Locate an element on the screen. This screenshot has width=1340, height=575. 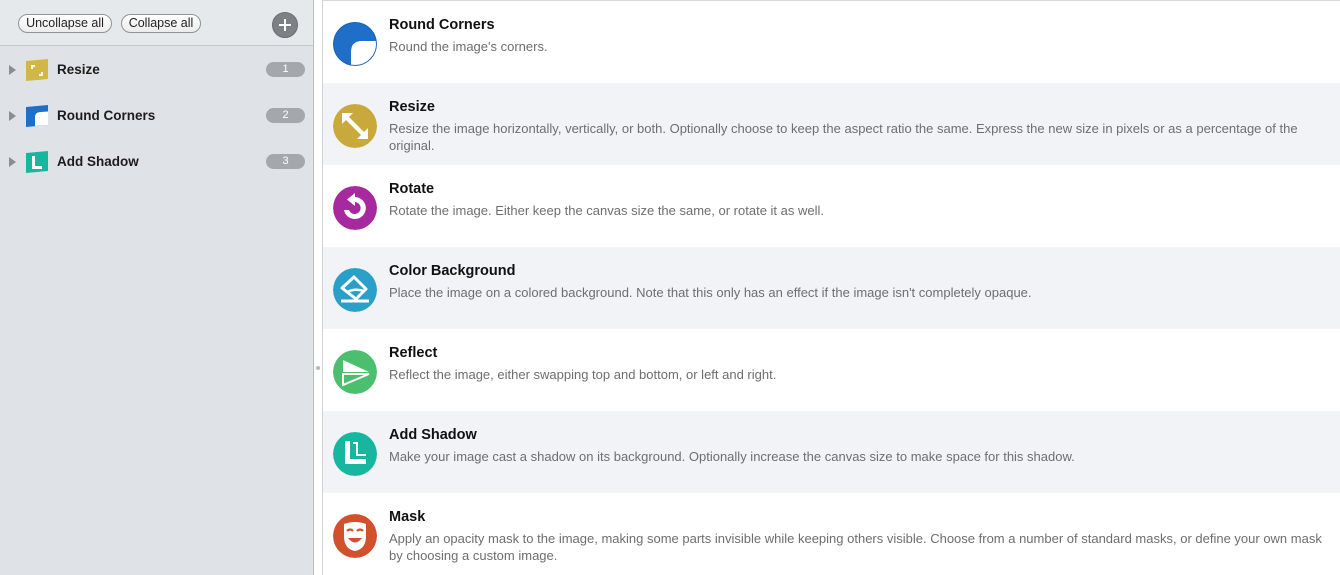
collapse-all-button: Collapse all is located at coordinates (161, 23).